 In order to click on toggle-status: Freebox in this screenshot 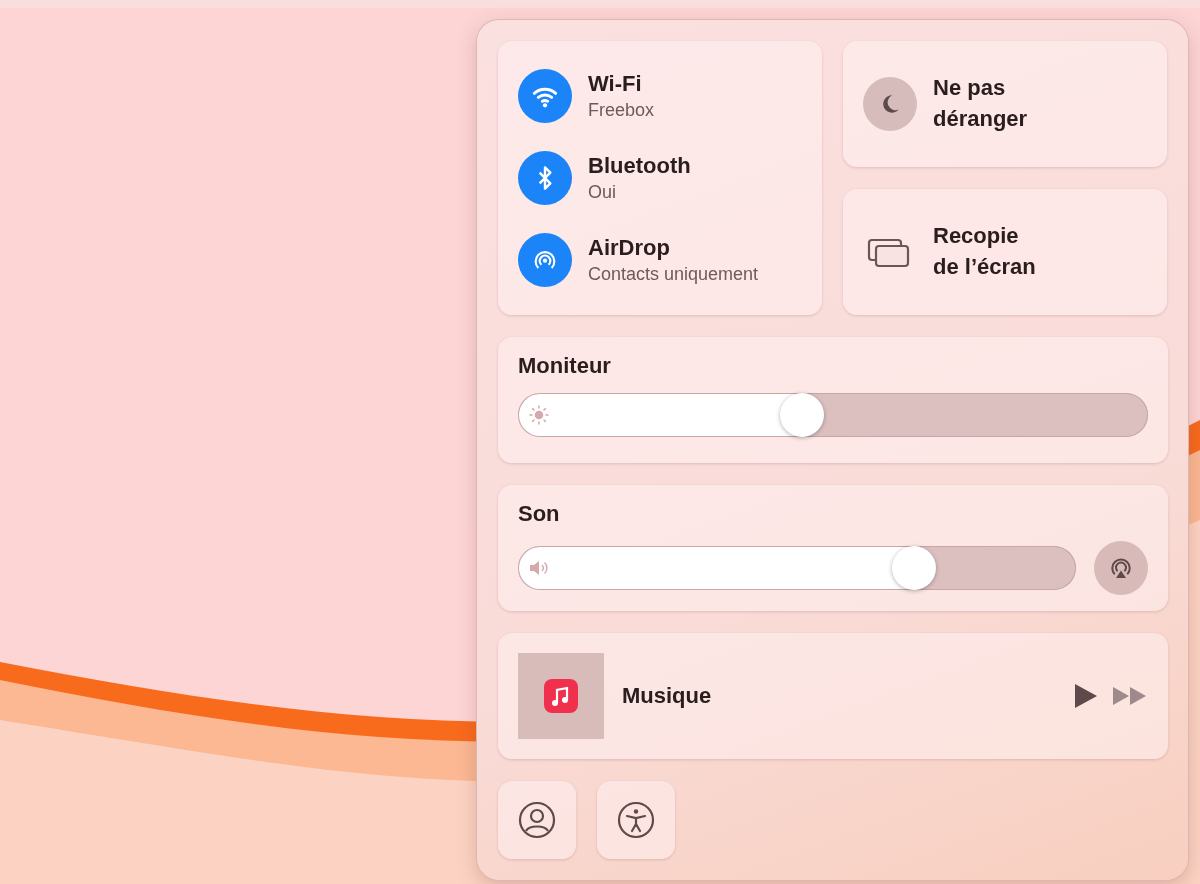, I will do `click(621, 110)`.